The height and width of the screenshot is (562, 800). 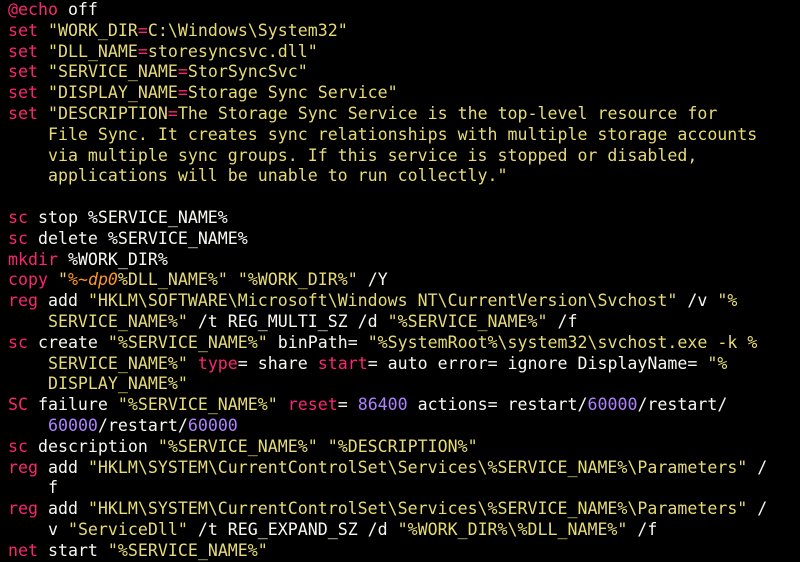 I want to click on text-token: off, so click(x=77, y=9).